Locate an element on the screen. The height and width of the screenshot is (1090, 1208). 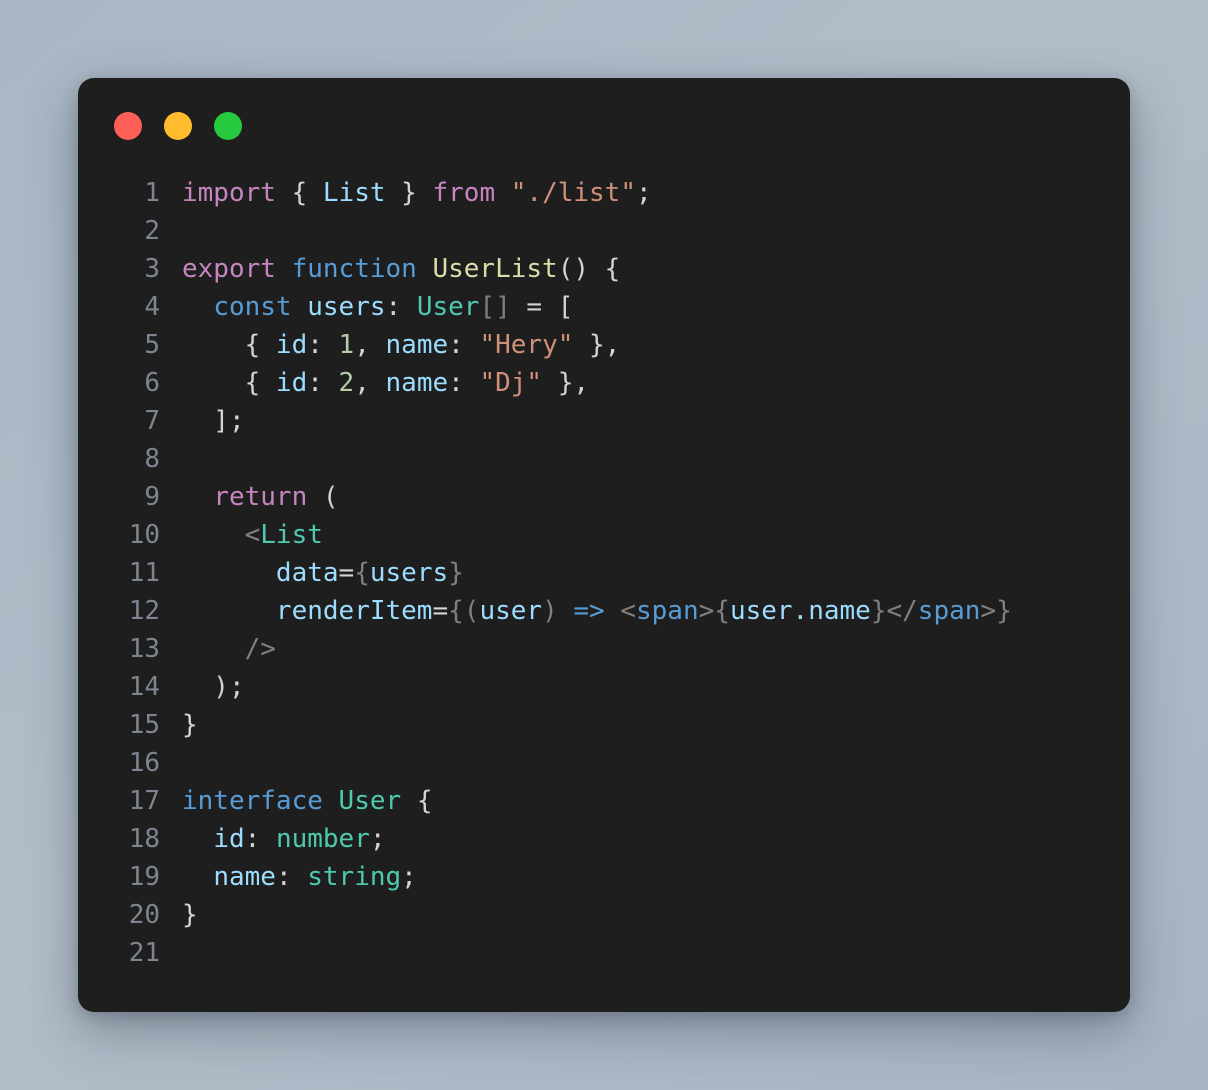
code-token: "Hery" is located at coordinates (526, 345).